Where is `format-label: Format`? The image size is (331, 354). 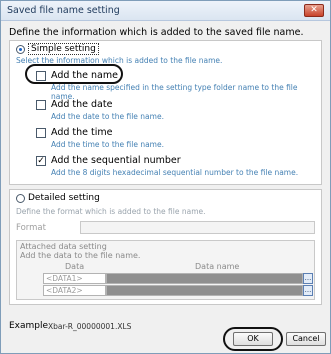
format-label: Format is located at coordinates (31, 228).